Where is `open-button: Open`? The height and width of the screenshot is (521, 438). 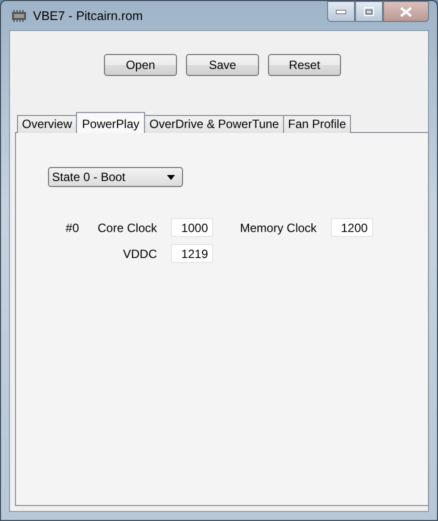 open-button: Open is located at coordinates (140, 65).